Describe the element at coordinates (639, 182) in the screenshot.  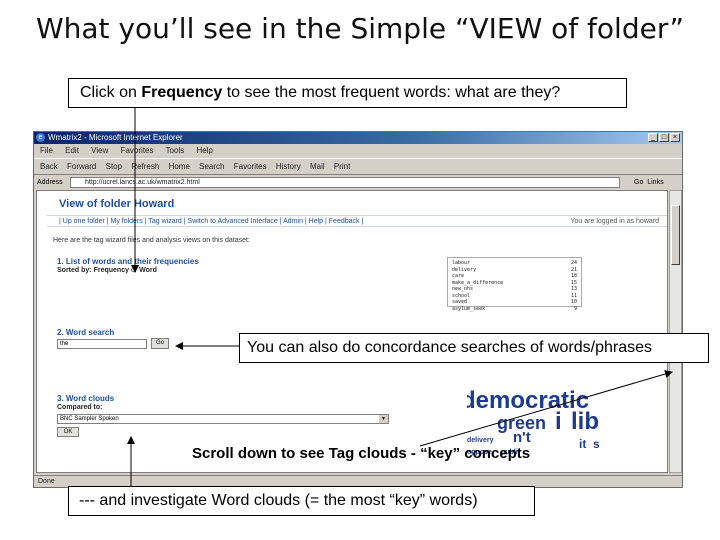
I see `go-label: Go` at that location.